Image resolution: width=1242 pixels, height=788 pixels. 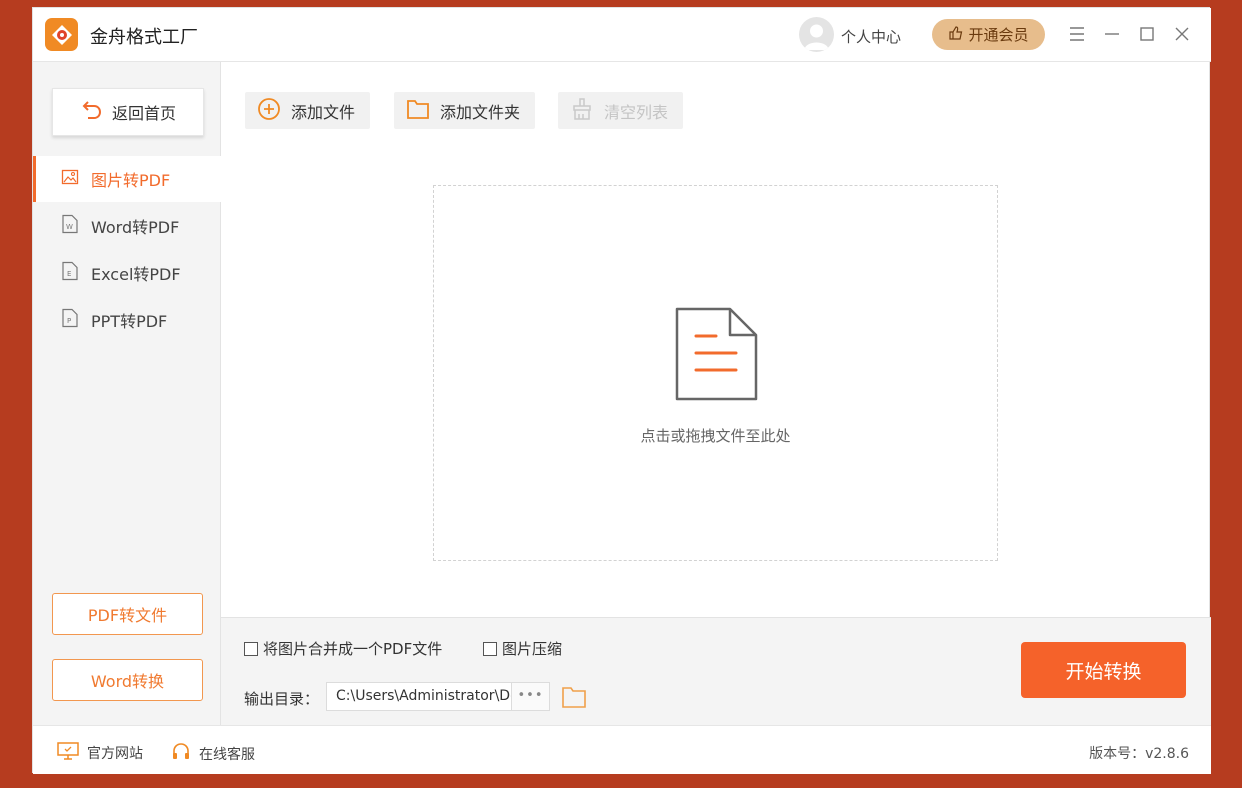 What do you see at coordinates (144, 37) in the screenshot?
I see `app-title: 金舟格式工厂` at bounding box center [144, 37].